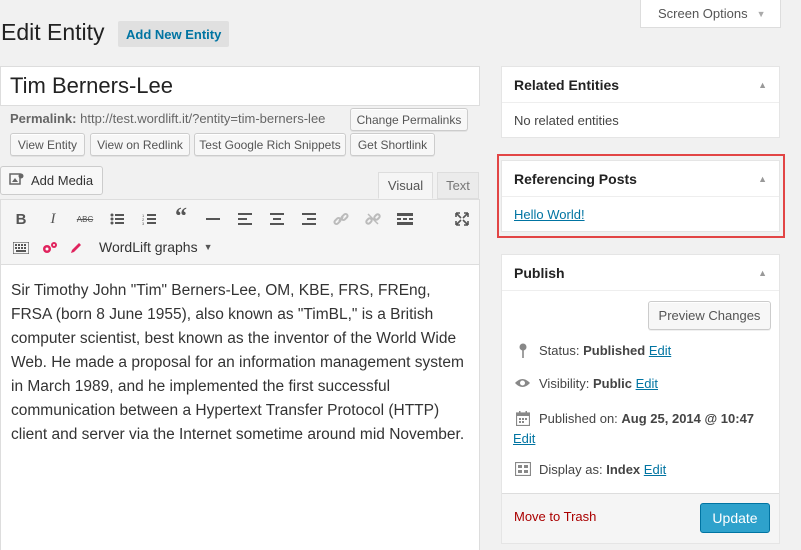  Describe the element at coordinates (462, 219) in the screenshot. I see `fullscreen-icon` at that location.